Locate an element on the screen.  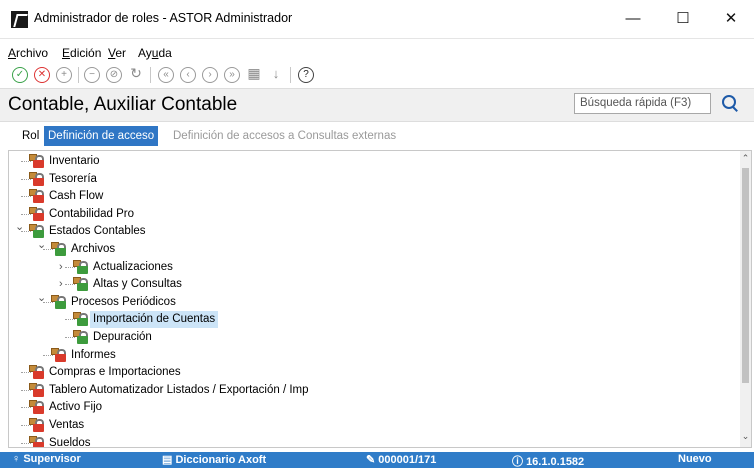
info-icon: ⓘ is located at coordinates (519, 462).